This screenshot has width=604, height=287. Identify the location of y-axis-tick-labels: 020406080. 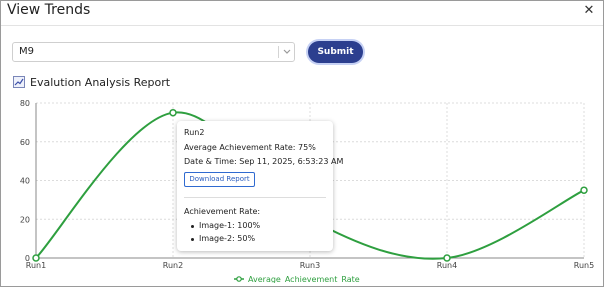
(25, 181).